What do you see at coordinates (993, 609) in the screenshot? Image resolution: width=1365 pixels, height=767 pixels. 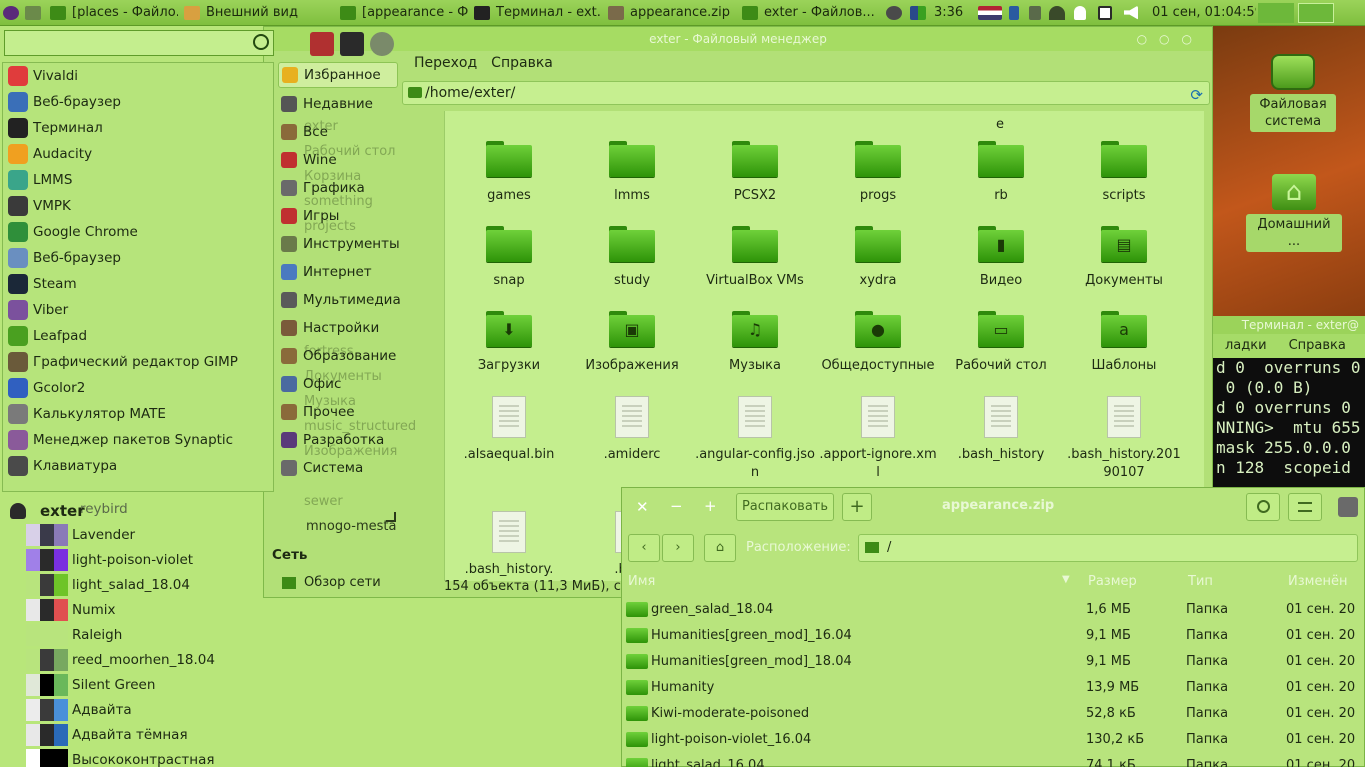 I see `table-row: green_salad_18.04 1,6 МБ Папка 01 сен. 20` at bounding box center [993, 609].